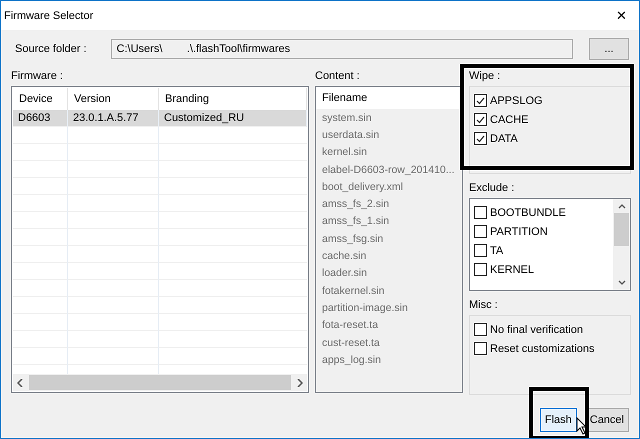  What do you see at coordinates (365, 308) in the screenshot?
I see `file-name: partition-image.sin` at bounding box center [365, 308].